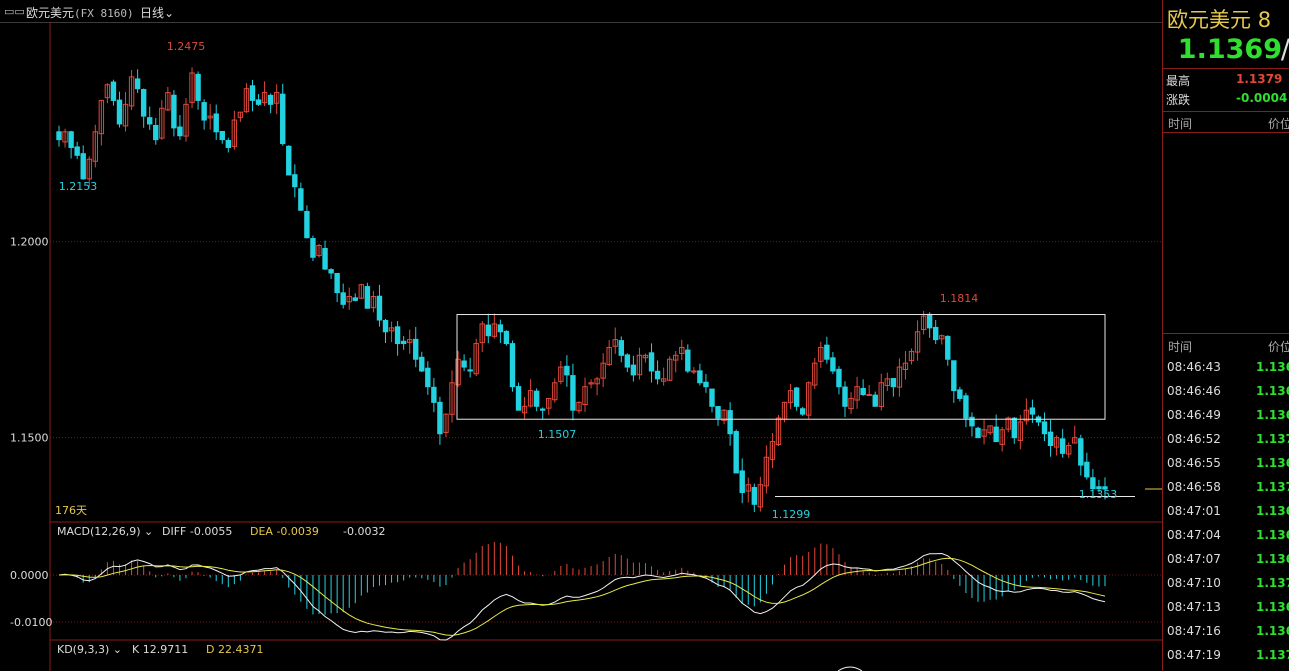  I want to click on tick-row: 08:46:58 1.1370, so click(1228, 492).